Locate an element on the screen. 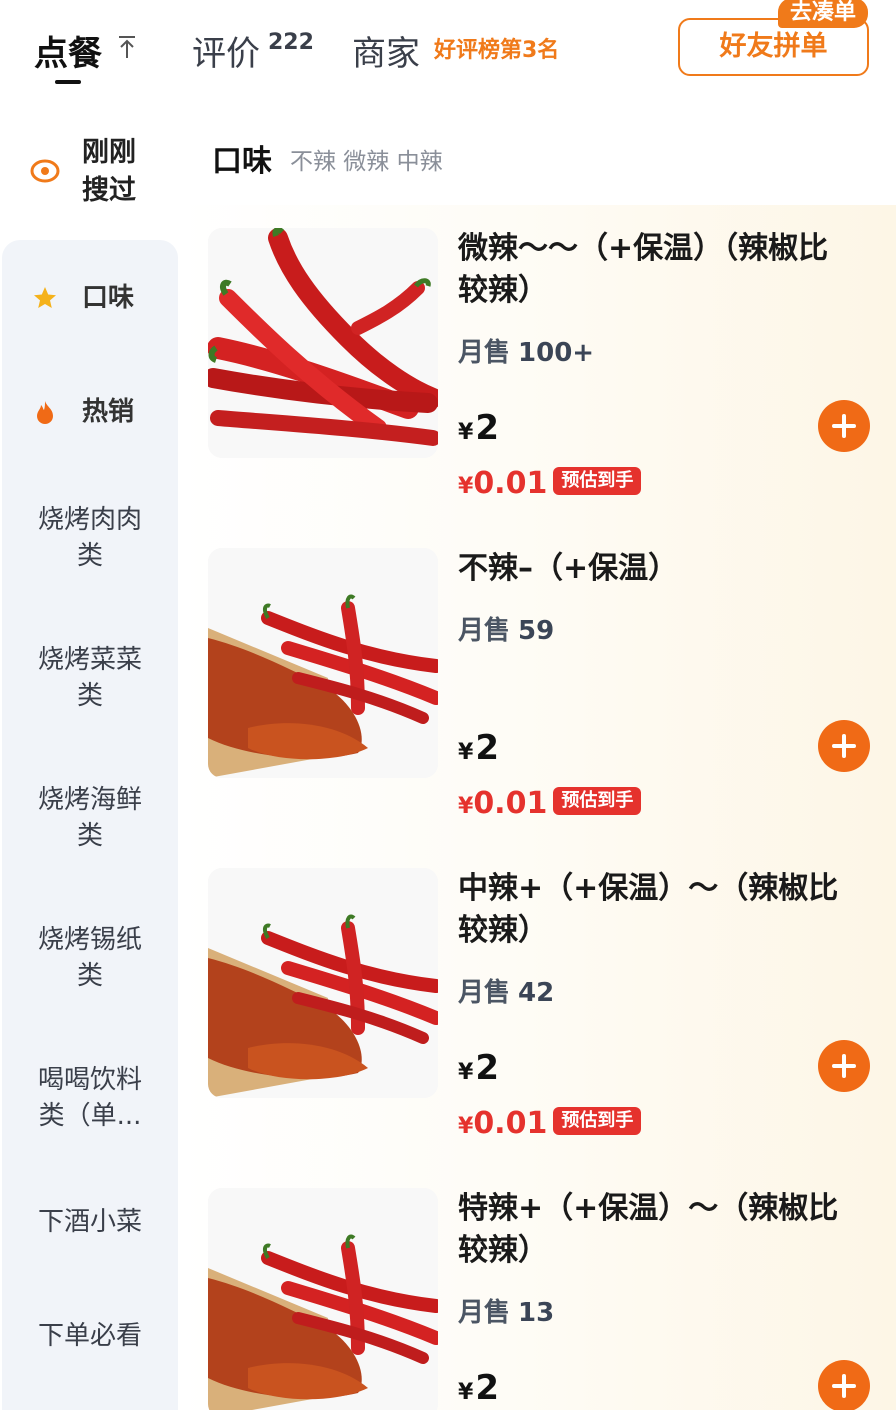  sidebar-item-bbq-veg: 烧烤菜菜类 is located at coordinates (90, 678).